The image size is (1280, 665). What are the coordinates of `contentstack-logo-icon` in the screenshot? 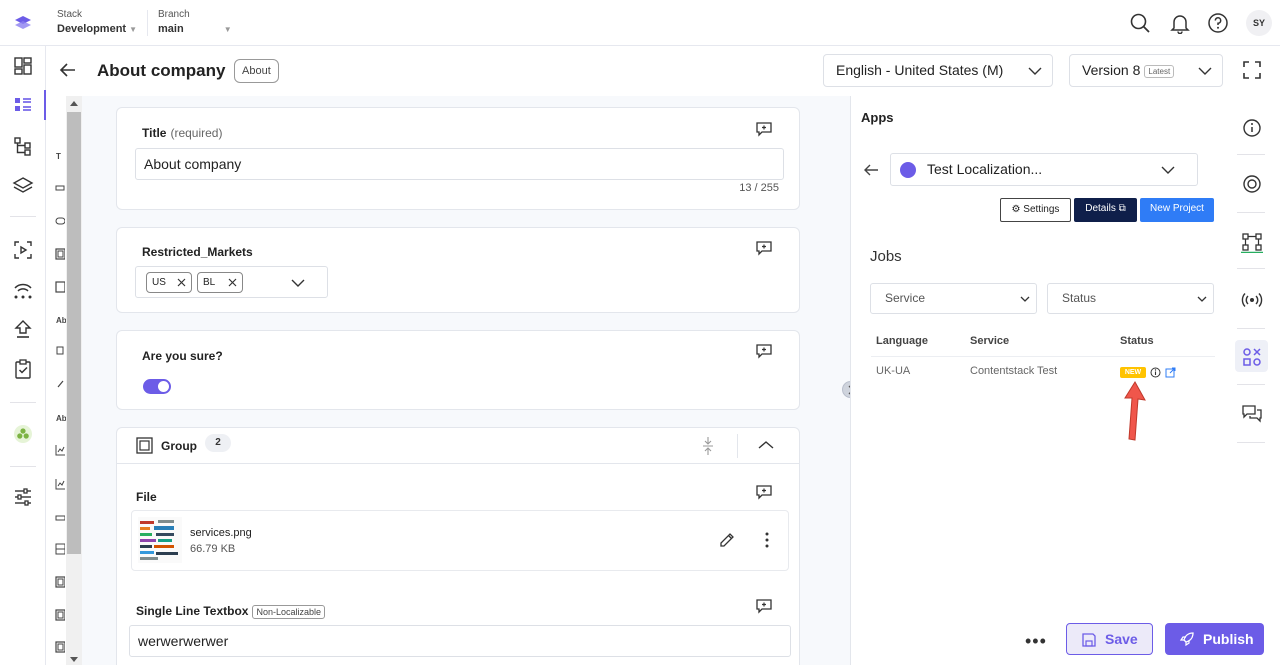 It's located at (23, 23).